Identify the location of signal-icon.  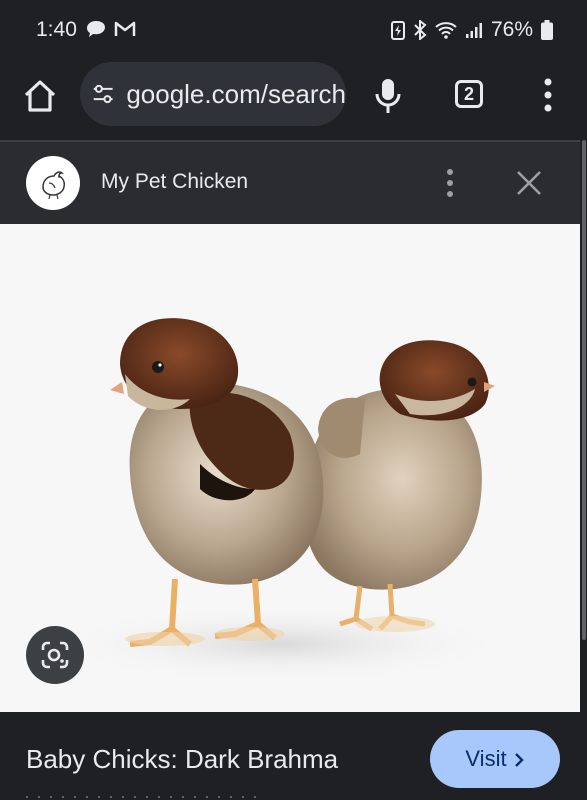
(473, 30).